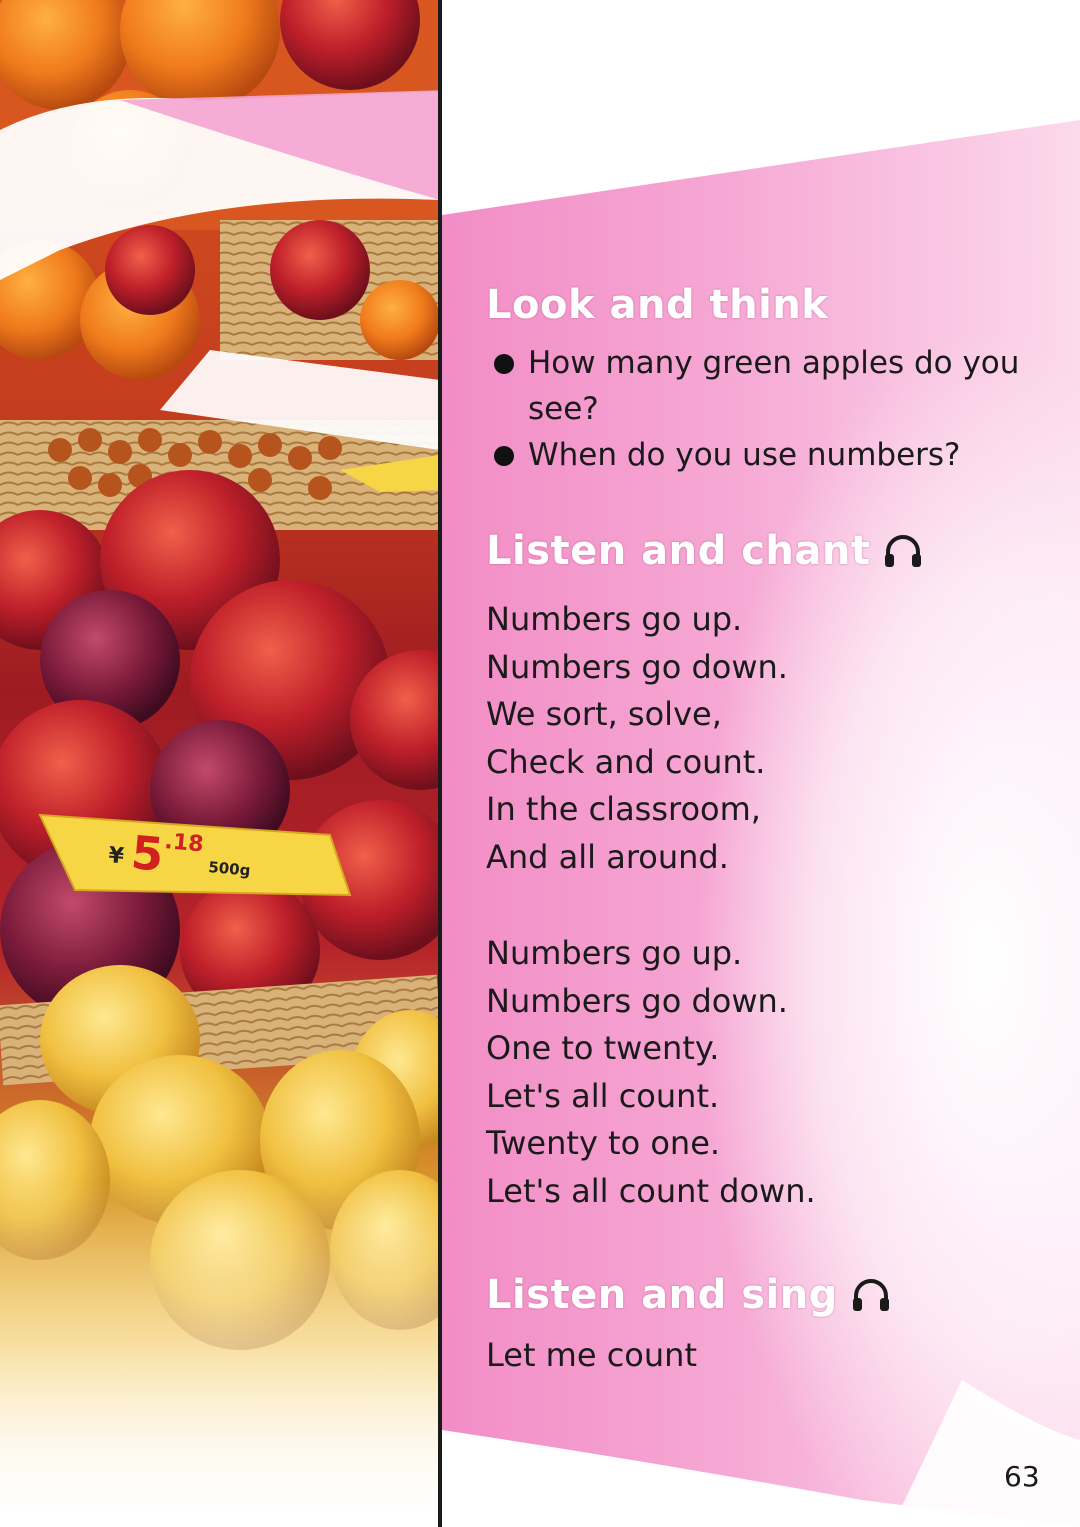 This screenshot has height=1527, width=1080. Describe the element at coordinates (623, 809) in the screenshot. I see `chant-line: In the classroom,` at that location.